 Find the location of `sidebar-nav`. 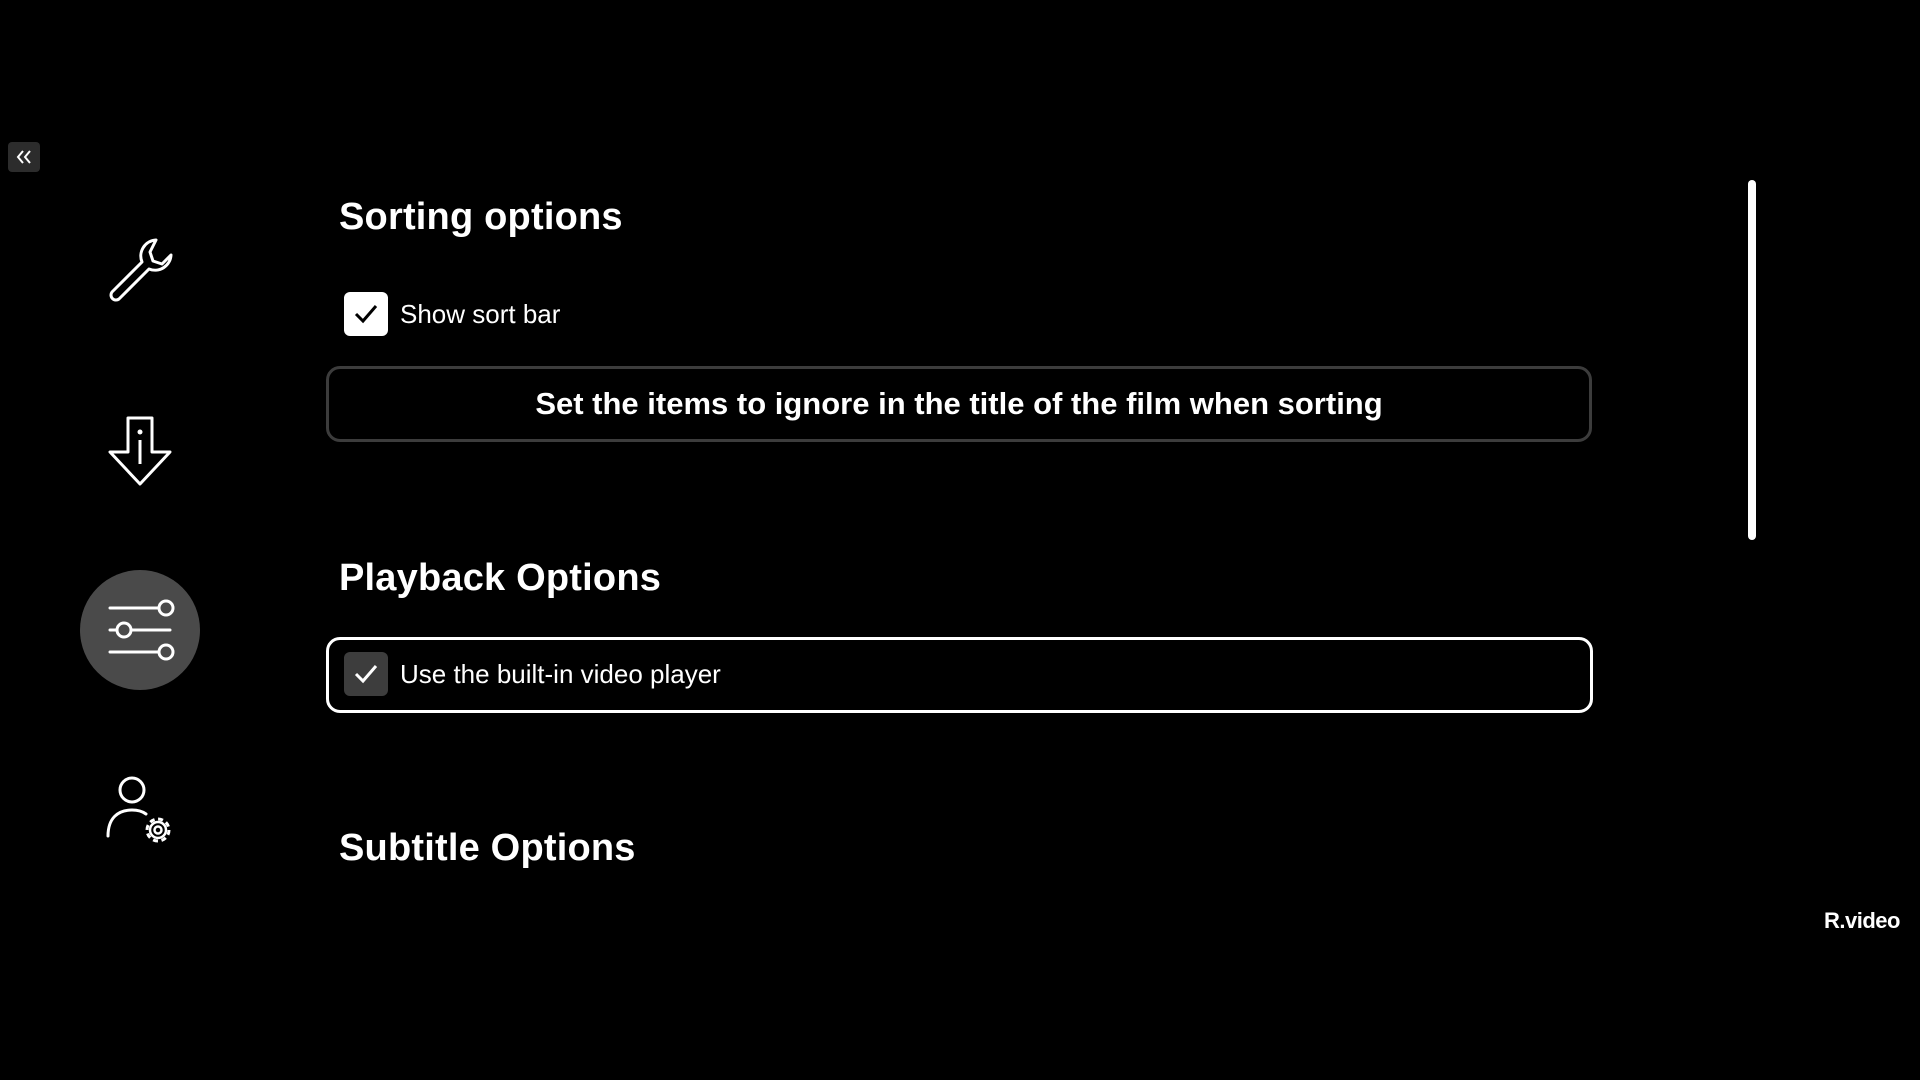

sidebar-nav is located at coordinates (140, 540).